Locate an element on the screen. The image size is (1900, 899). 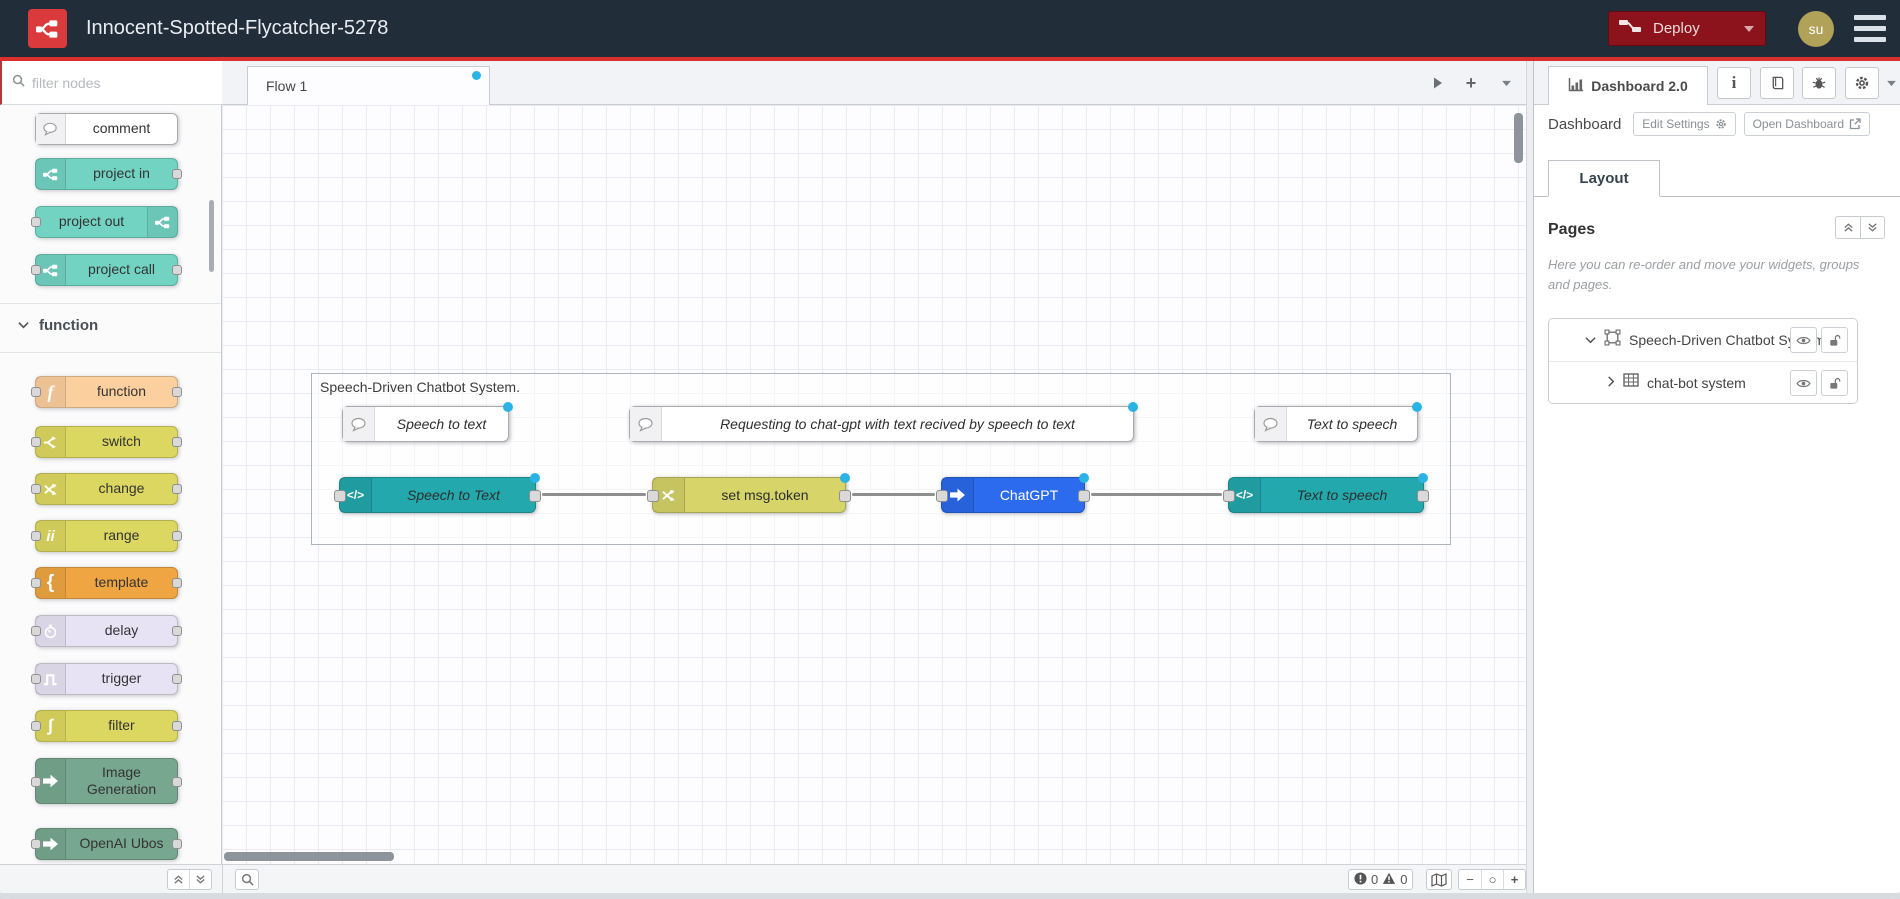
node-chatgpt: ChatGPT is located at coordinates (1013, 493).